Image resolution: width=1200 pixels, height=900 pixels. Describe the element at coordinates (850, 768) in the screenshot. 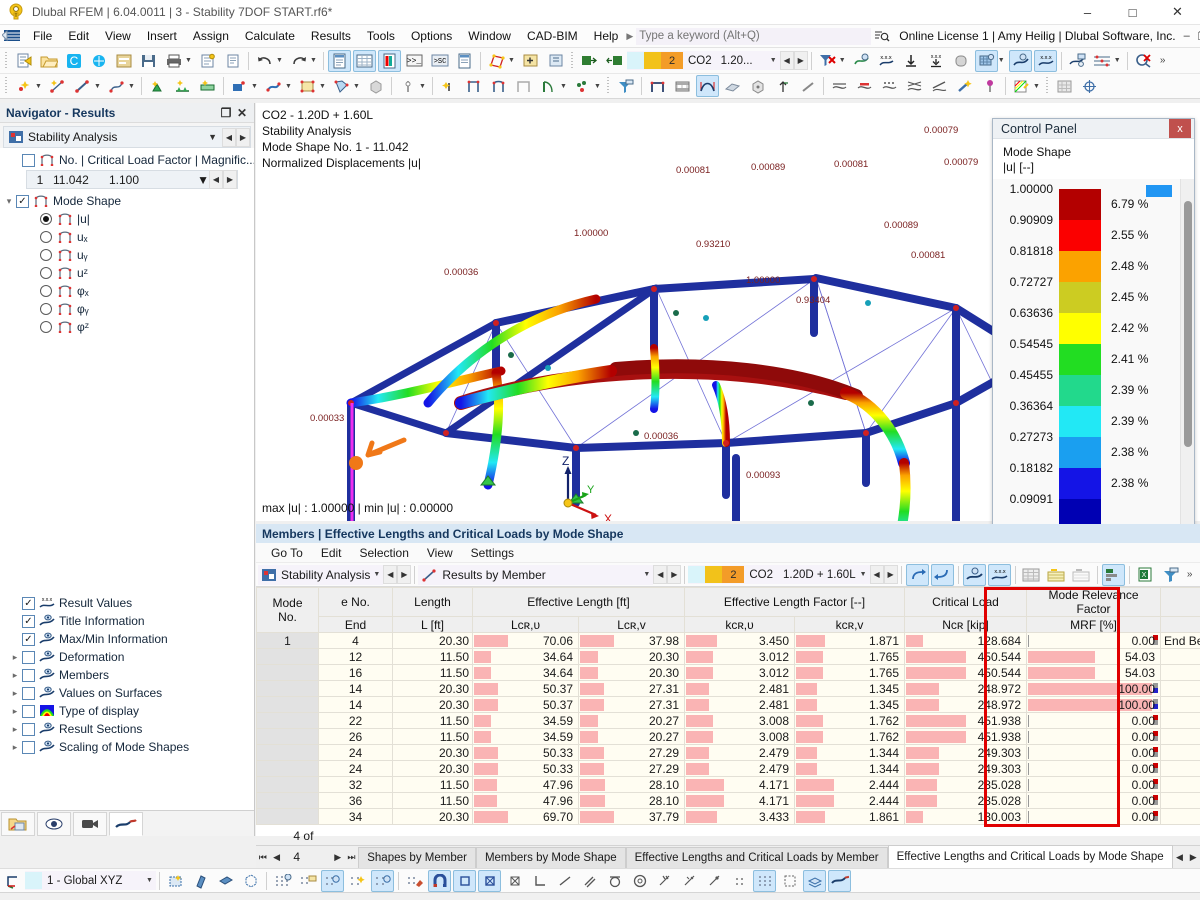

I see `cell-kcr_v: 1.344` at that location.